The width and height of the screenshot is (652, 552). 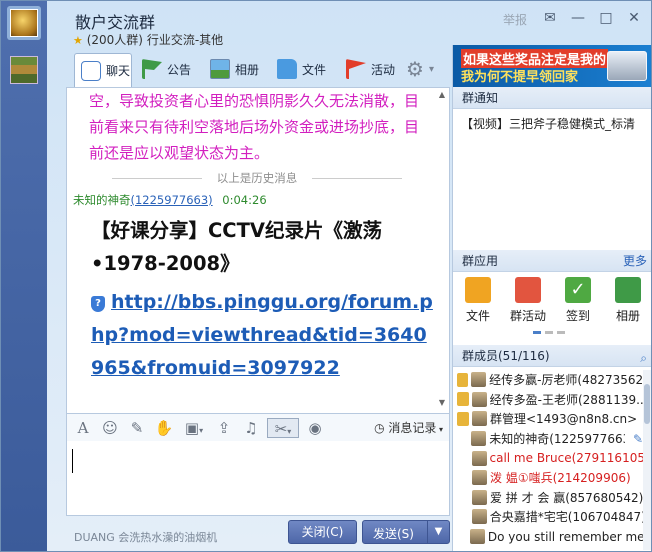 I want to click on member-name: 经传多赢-厉老师(482735625), so click(x=566, y=380).